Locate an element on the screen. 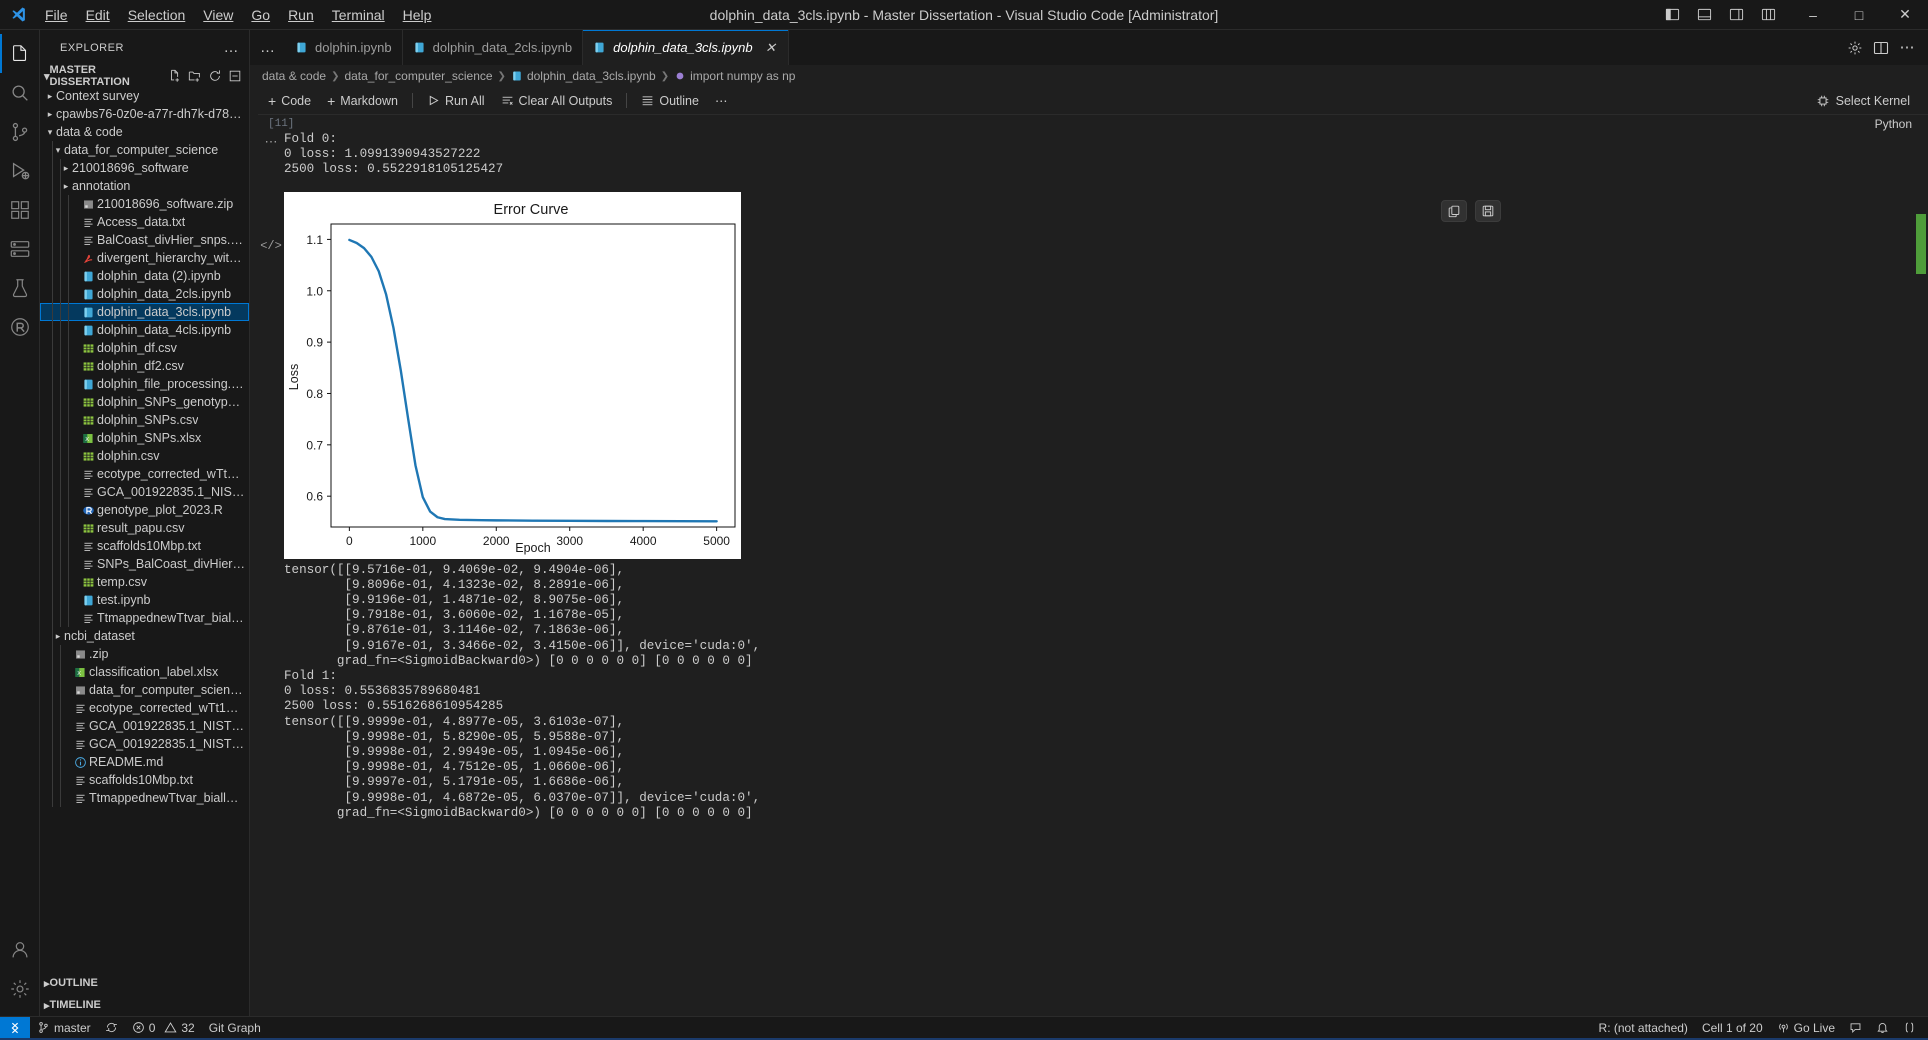 This screenshot has height=1040, width=1928. activity-run-debug is located at coordinates (20, 170).